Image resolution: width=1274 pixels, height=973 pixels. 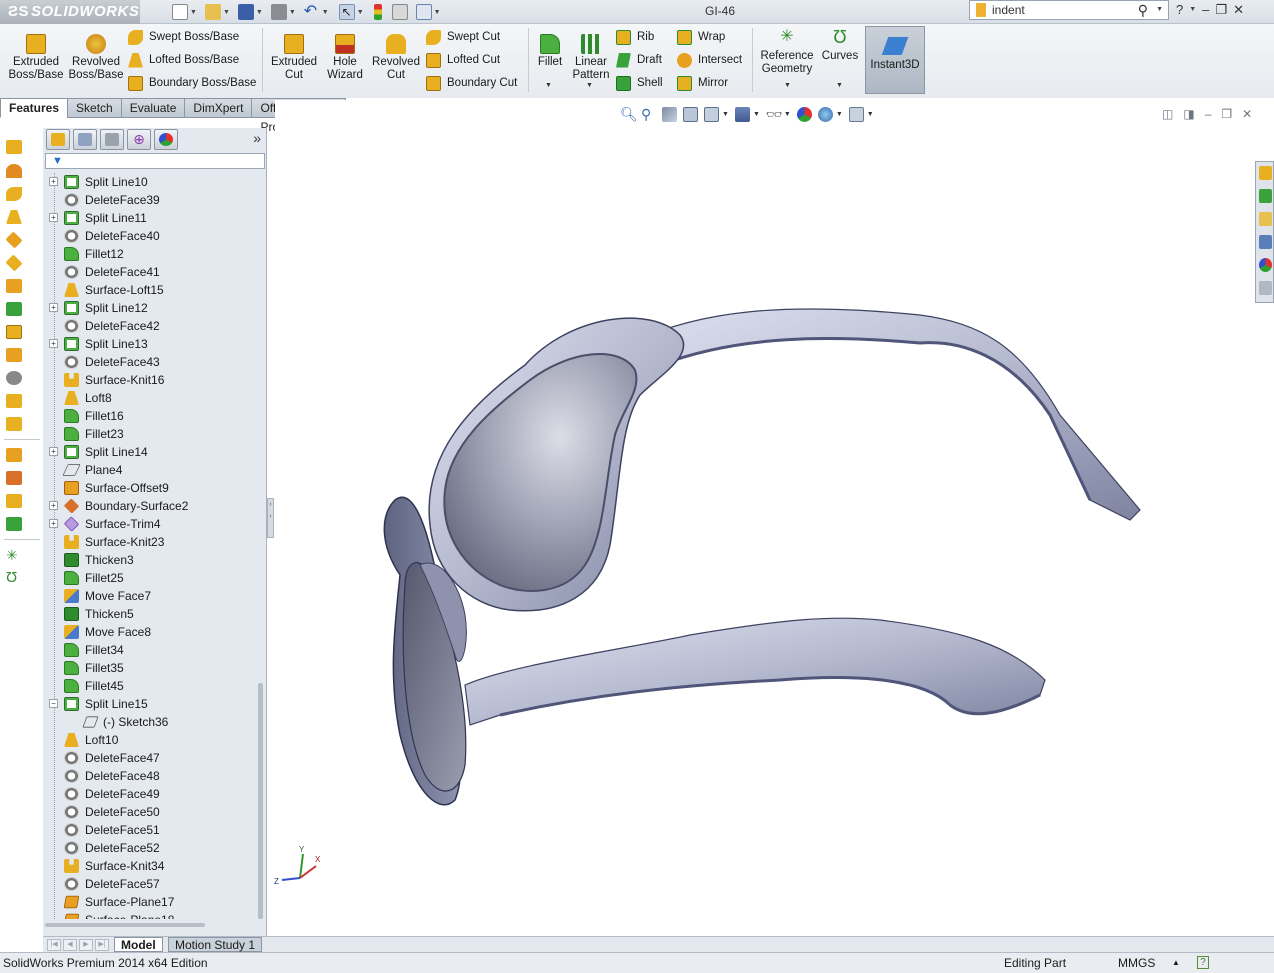 What do you see at coordinates (1208, 114) in the screenshot?
I see `doc-minimize-icon: –` at bounding box center [1208, 114].